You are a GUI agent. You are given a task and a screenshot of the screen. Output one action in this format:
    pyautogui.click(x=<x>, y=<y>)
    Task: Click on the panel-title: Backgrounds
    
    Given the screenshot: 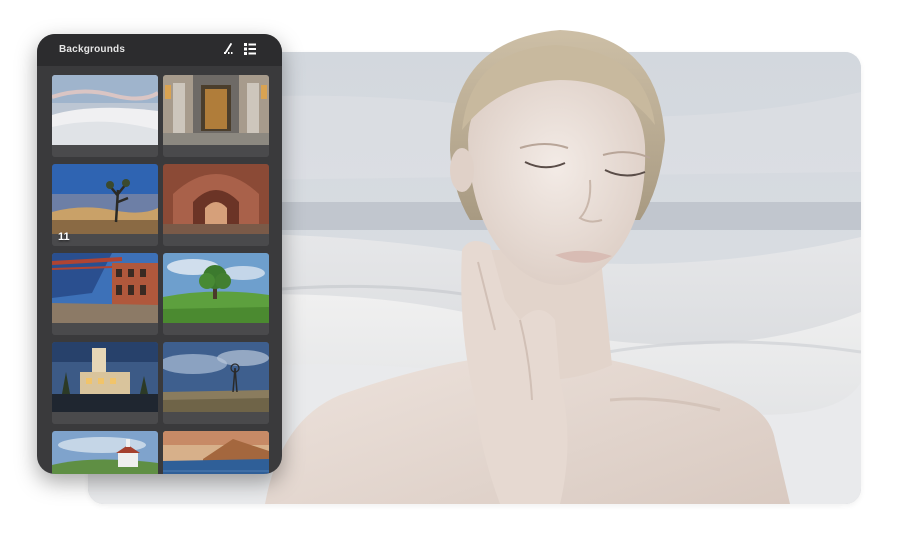 What is the action you would take?
    pyautogui.click(x=92, y=49)
    